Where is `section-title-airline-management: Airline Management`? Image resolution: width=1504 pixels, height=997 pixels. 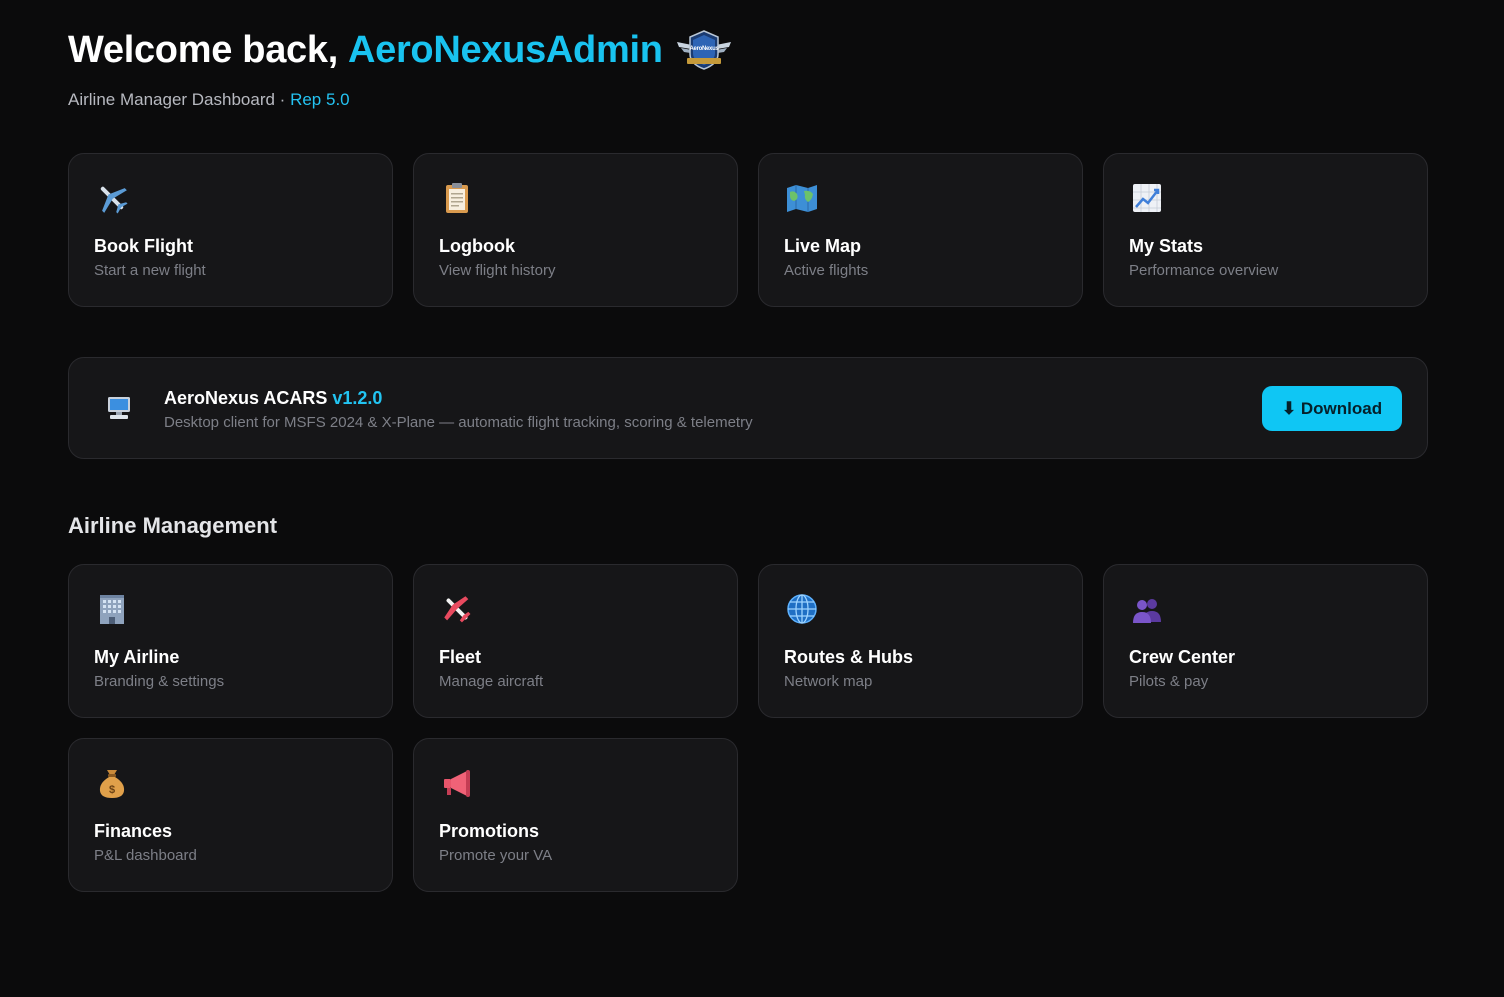 section-title-airline-management: Airline Management is located at coordinates (173, 525).